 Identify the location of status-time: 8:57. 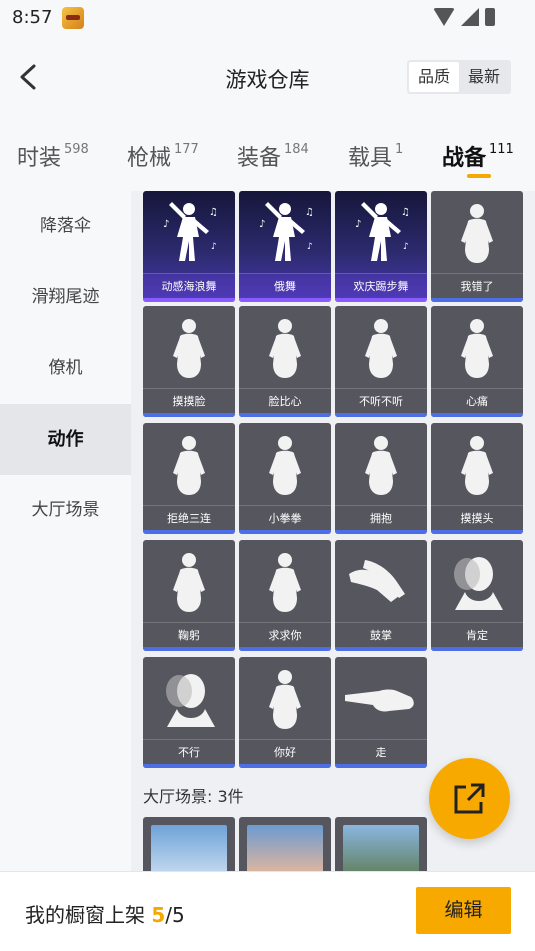
(32, 17).